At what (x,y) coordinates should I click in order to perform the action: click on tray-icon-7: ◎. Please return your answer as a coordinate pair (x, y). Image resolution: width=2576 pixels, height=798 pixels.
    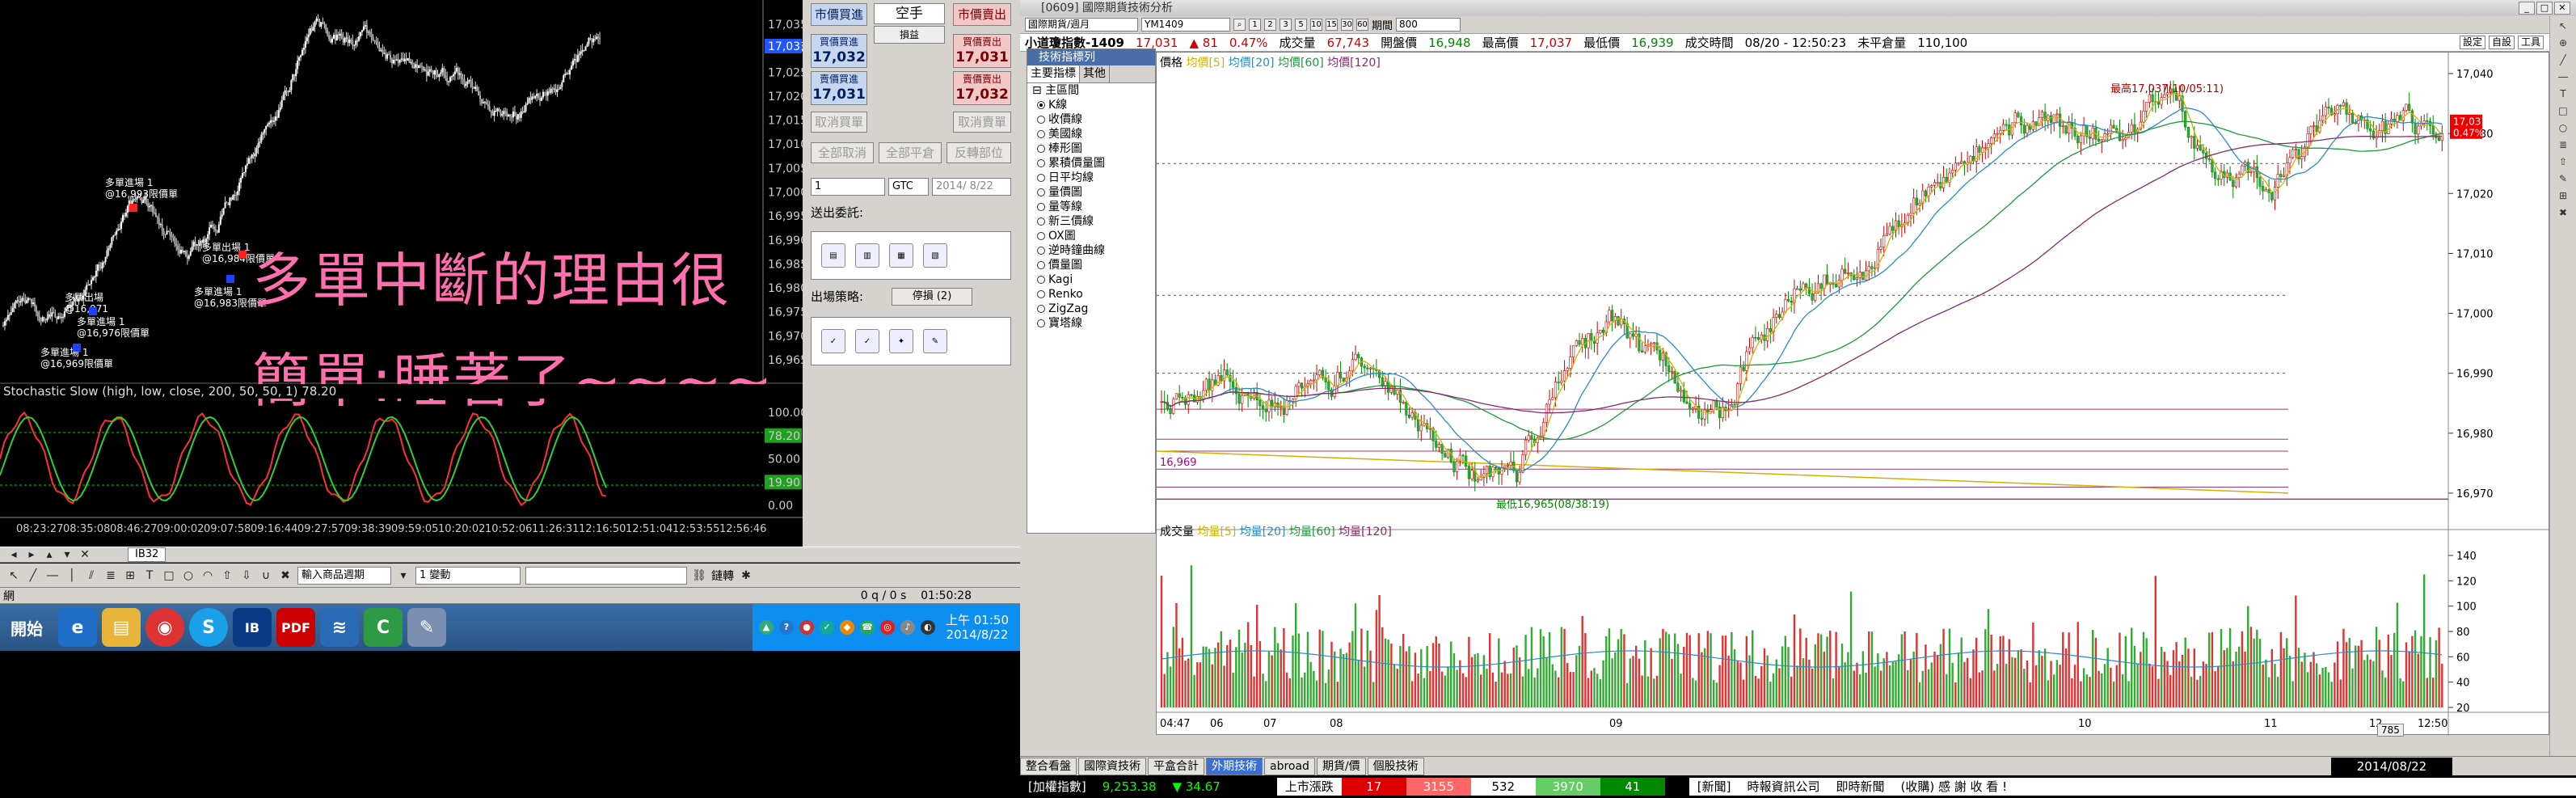
    Looking at the image, I should click on (887, 627).